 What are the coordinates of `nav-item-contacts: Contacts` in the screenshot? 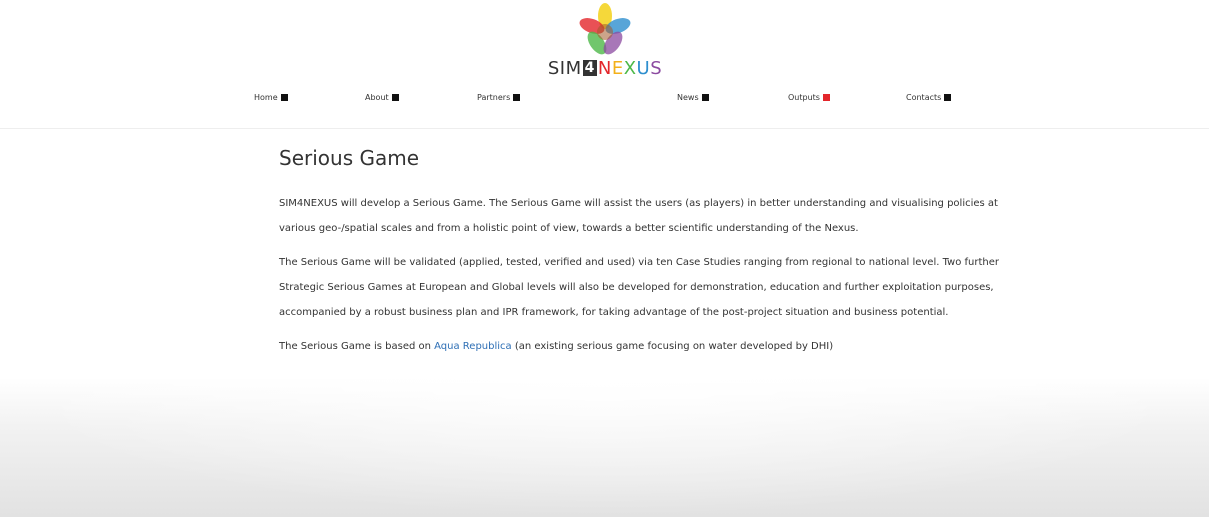 It's located at (929, 98).